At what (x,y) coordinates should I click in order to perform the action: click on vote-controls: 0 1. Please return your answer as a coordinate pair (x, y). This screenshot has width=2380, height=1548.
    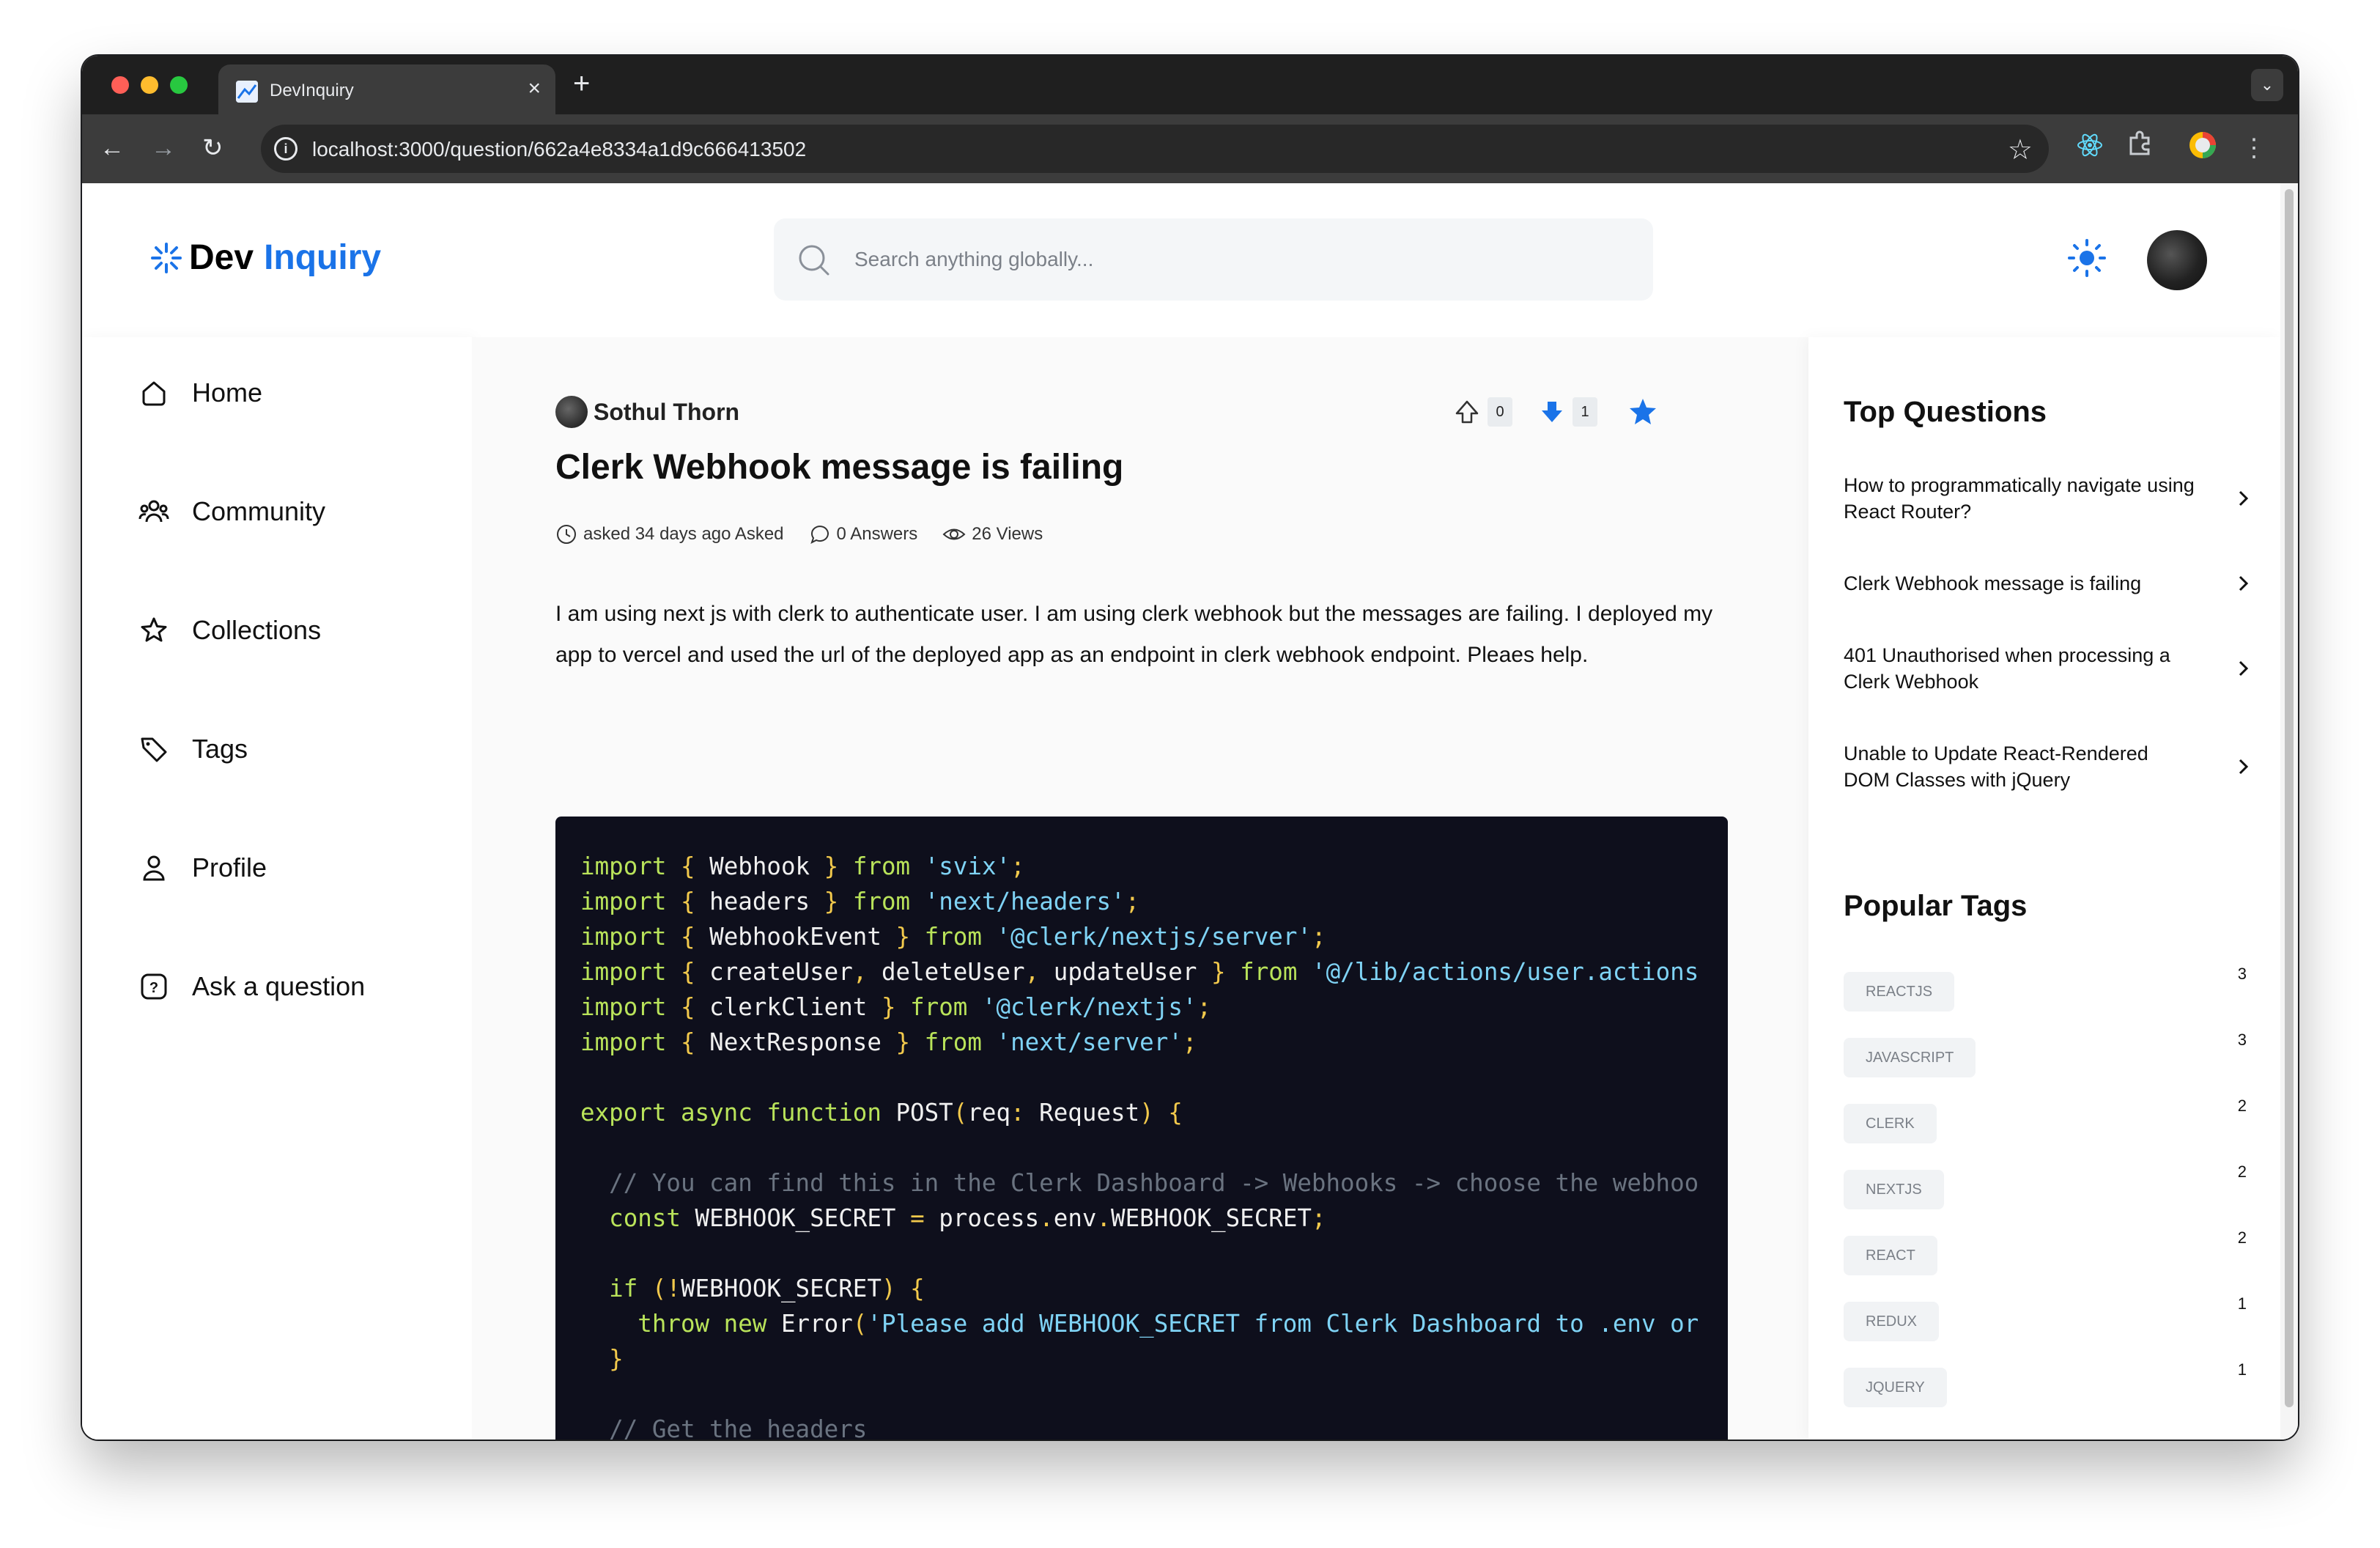
    Looking at the image, I should click on (1556, 412).